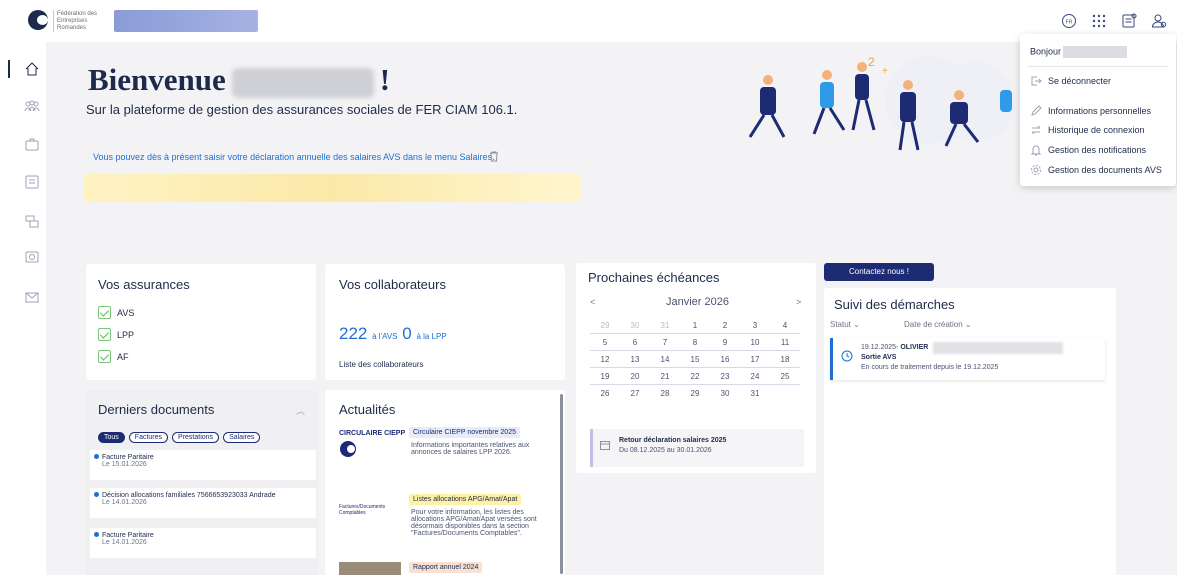 The height and width of the screenshot is (575, 1177). Describe the element at coordinates (592, 302) in the screenshot. I see `calendar-prev-button: <` at that location.